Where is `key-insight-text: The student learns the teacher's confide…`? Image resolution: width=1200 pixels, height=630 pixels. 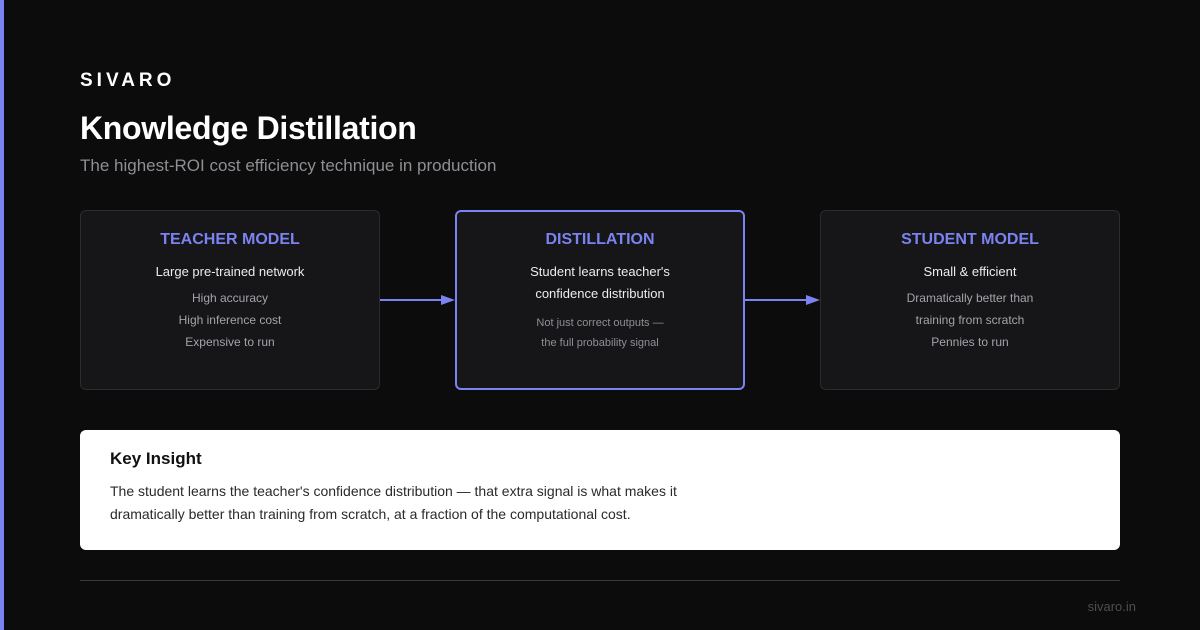 key-insight-text: The student learns the teacher's confide… is located at coordinates (430, 503).